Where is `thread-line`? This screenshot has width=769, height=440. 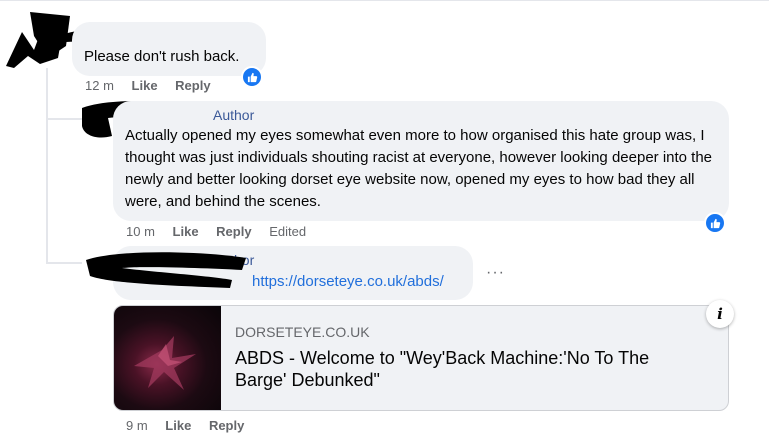
thread-line is located at coordinates (47, 166).